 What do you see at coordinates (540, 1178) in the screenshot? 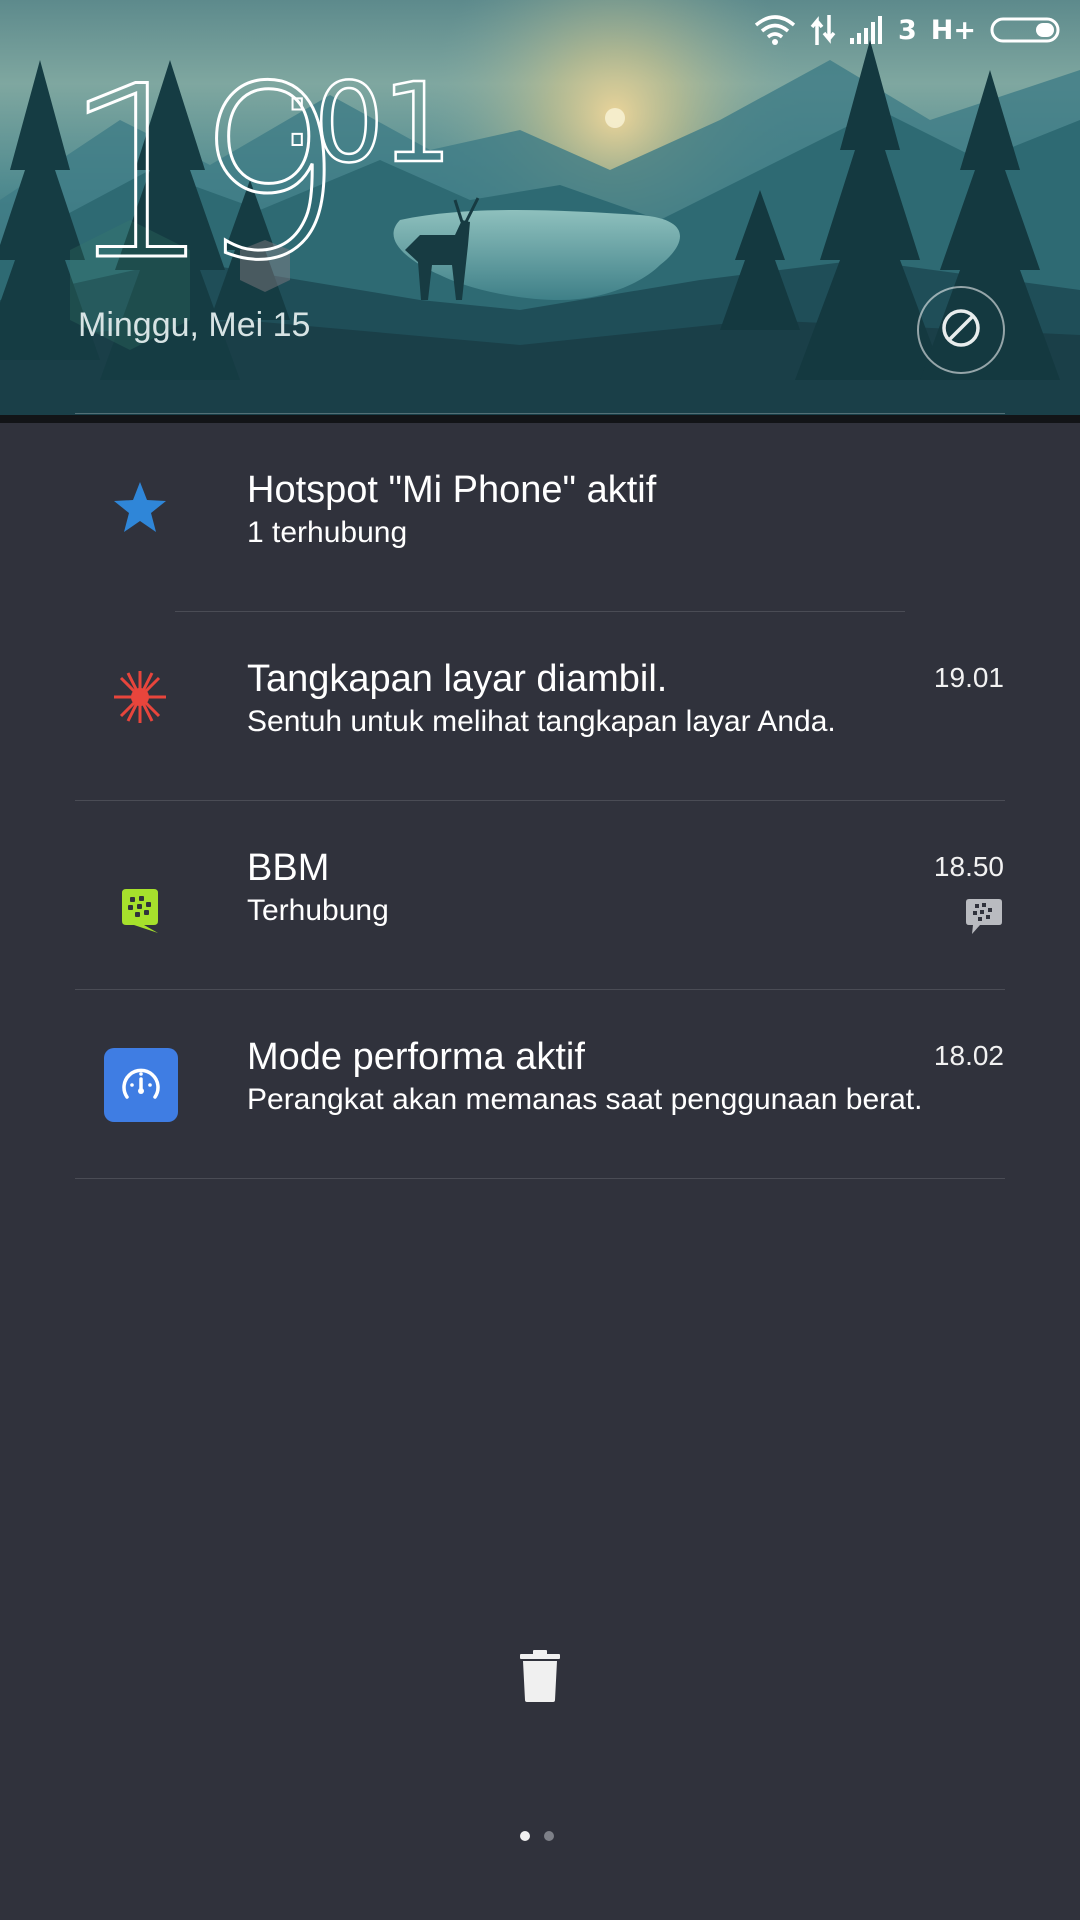
I see `notification-divider` at bounding box center [540, 1178].